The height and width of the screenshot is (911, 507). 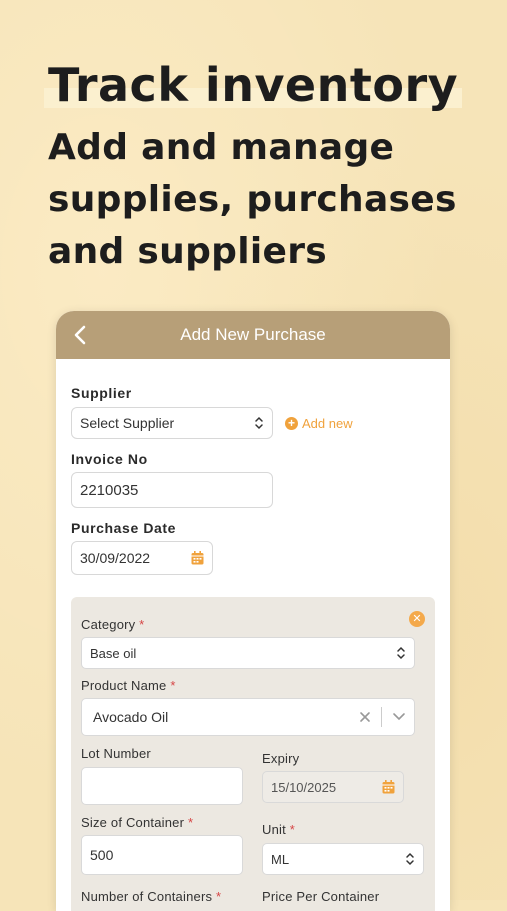 I want to click on supplier-row: Select Supplier + Add new, so click(x=253, y=423).